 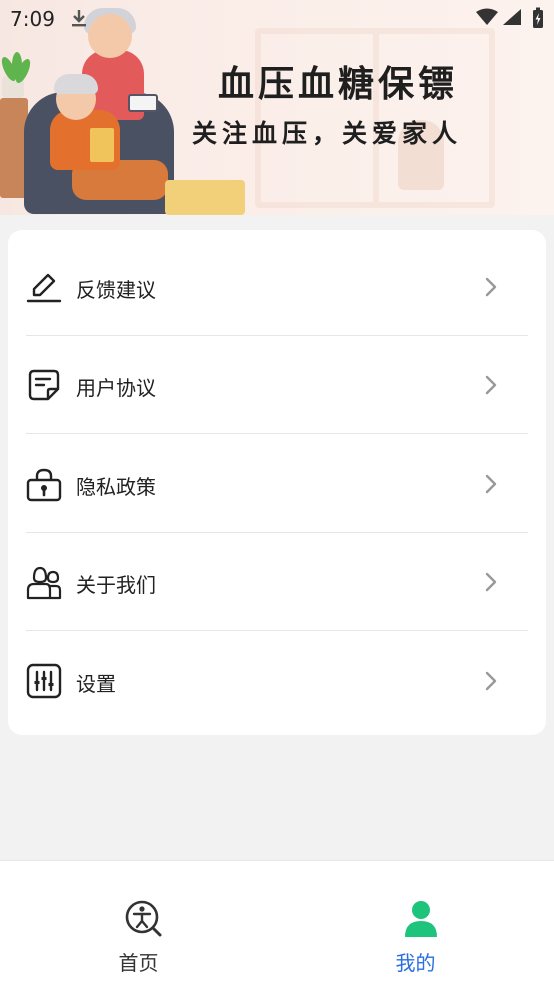 I want to click on bottom-navigation: 首页 我的, so click(x=277, y=922).